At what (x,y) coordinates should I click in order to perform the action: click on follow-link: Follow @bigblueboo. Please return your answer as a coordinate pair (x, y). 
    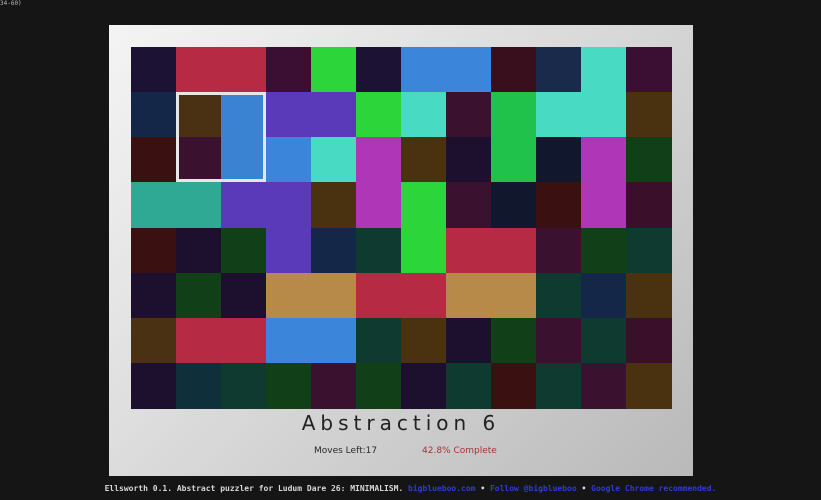
    Looking at the image, I should click on (533, 488).